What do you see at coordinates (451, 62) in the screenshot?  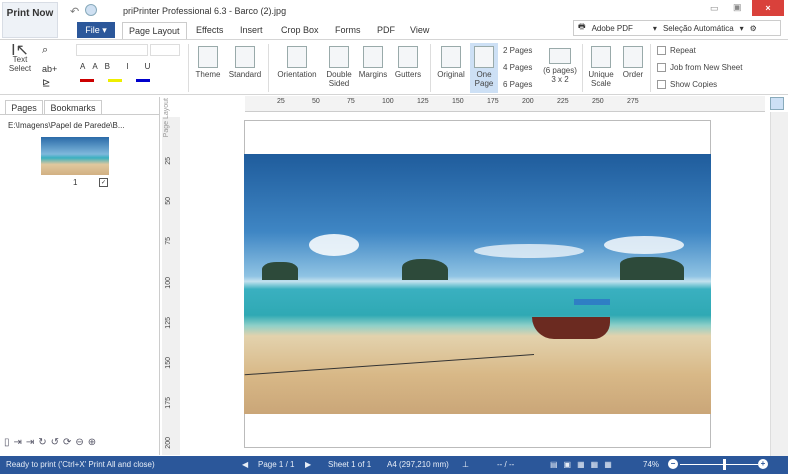 I see `original-button: Original` at bounding box center [451, 62].